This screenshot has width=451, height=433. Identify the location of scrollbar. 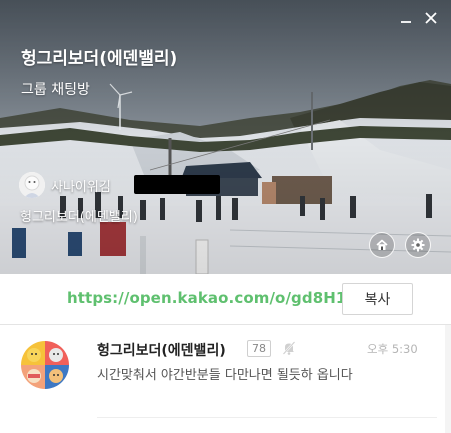
(448, 379).